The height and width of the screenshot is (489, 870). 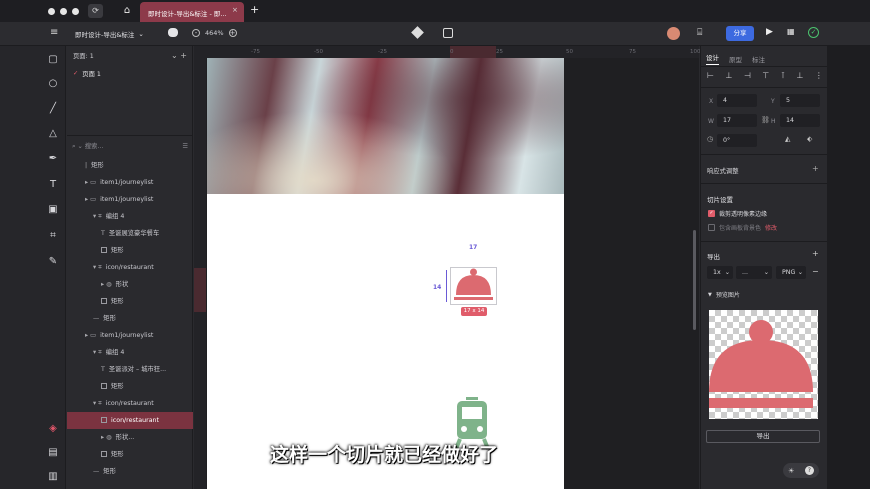 What do you see at coordinates (764, 241) in the screenshot?
I see `divider` at bounding box center [764, 241].